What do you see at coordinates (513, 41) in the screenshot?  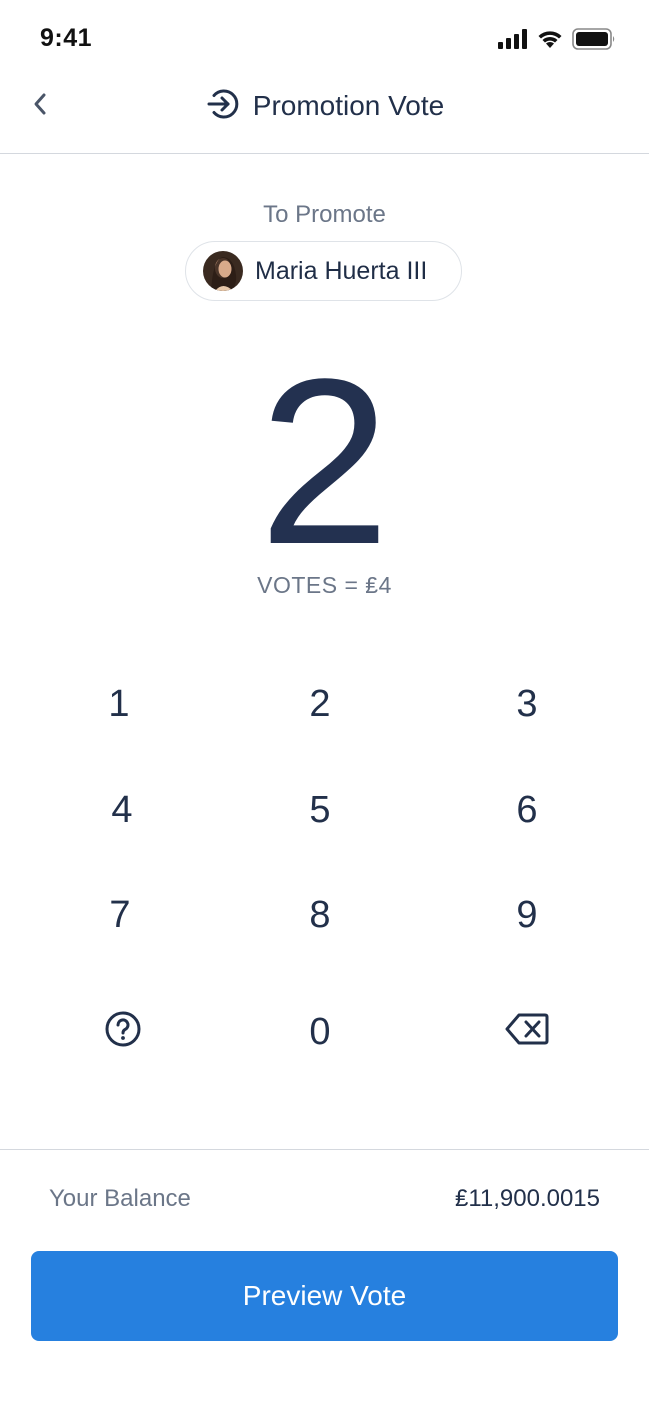 I see `cellular-signal-icon` at bounding box center [513, 41].